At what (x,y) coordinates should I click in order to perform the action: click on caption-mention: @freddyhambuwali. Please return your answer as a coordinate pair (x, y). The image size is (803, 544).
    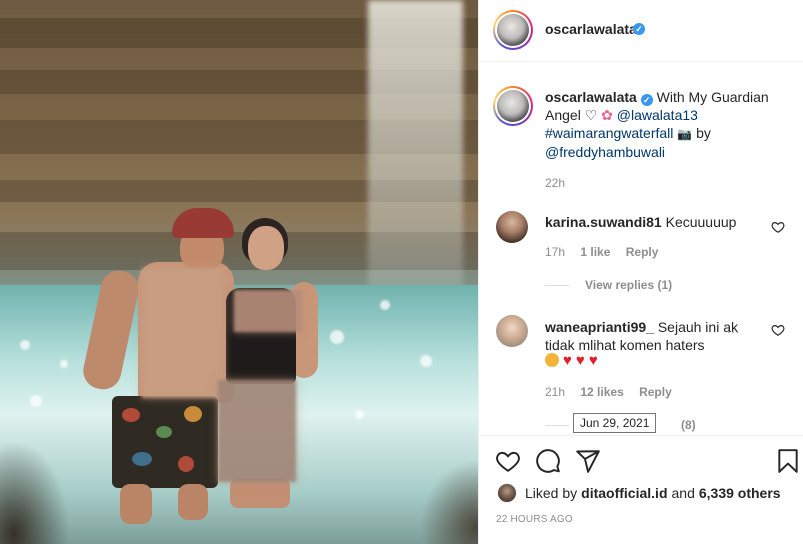
    Looking at the image, I should click on (605, 152).